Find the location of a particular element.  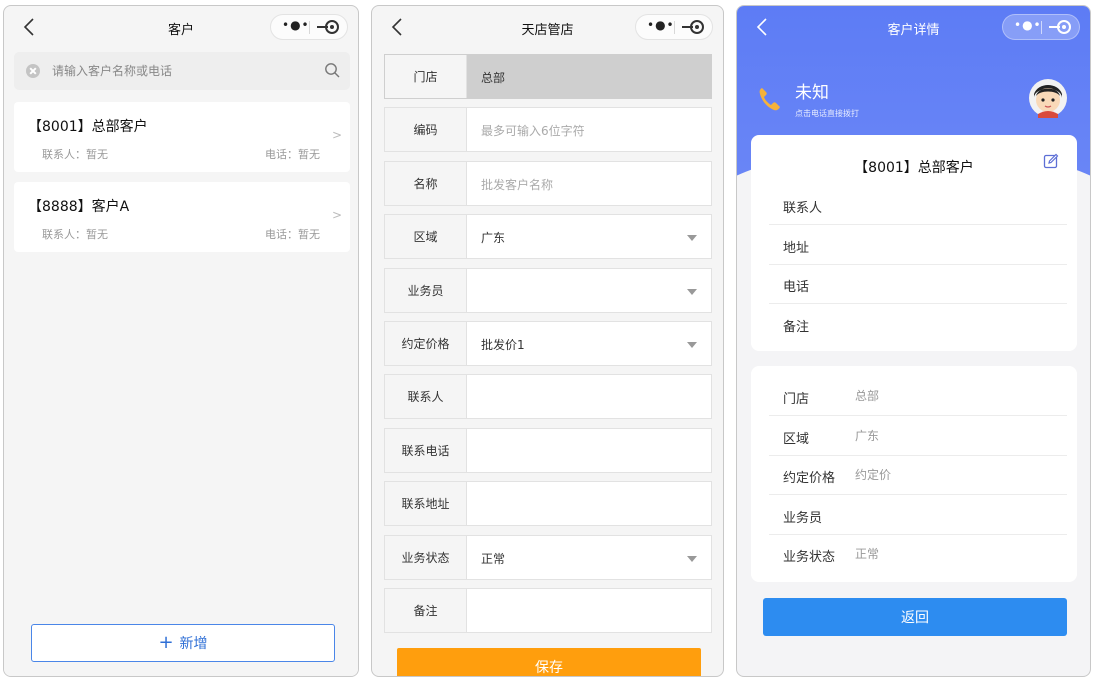

form-row: 联系地址 is located at coordinates (548, 504).